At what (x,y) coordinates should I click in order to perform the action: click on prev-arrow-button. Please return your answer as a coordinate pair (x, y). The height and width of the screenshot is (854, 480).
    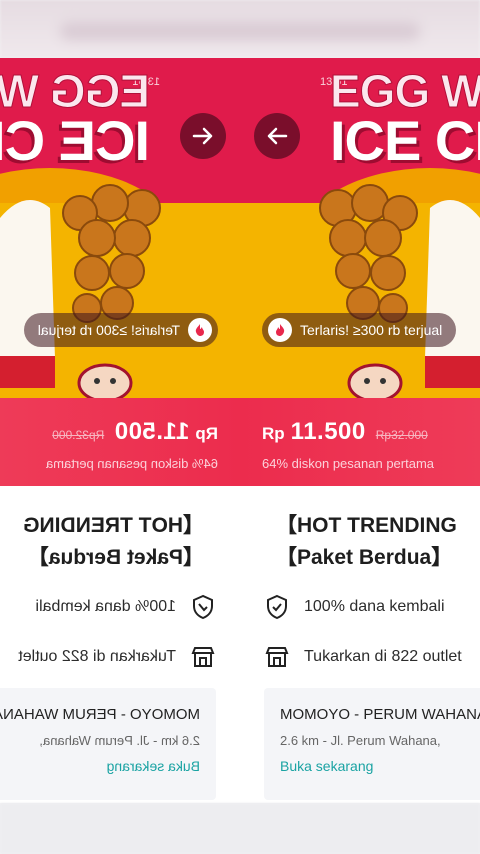
    Looking at the image, I should click on (277, 136).